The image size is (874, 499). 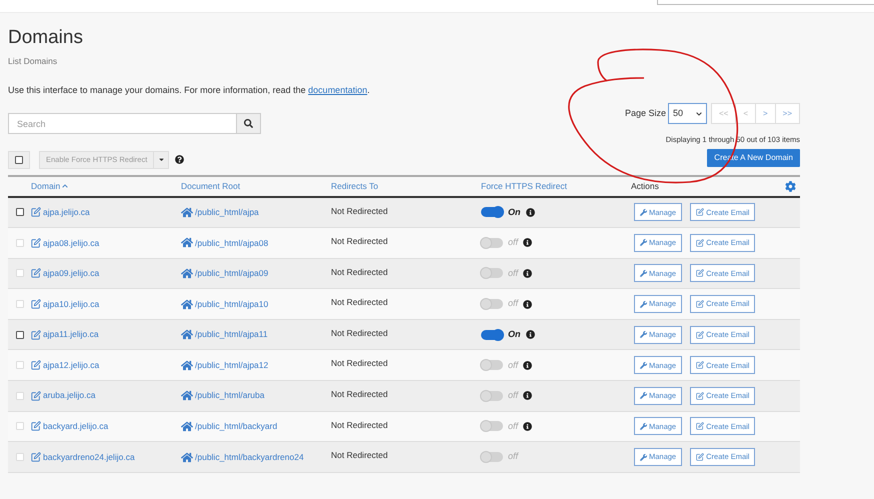 I want to click on domain-link: ajpa.jelijo.ca, so click(x=60, y=212).